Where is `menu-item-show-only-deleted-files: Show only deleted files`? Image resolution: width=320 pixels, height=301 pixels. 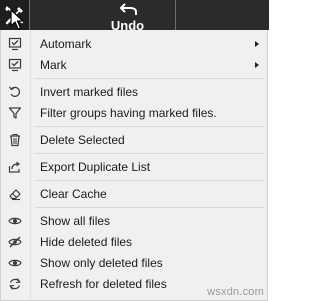
menu-item-show-only-deleted-files: Show only deleted files is located at coordinates (134, 263).